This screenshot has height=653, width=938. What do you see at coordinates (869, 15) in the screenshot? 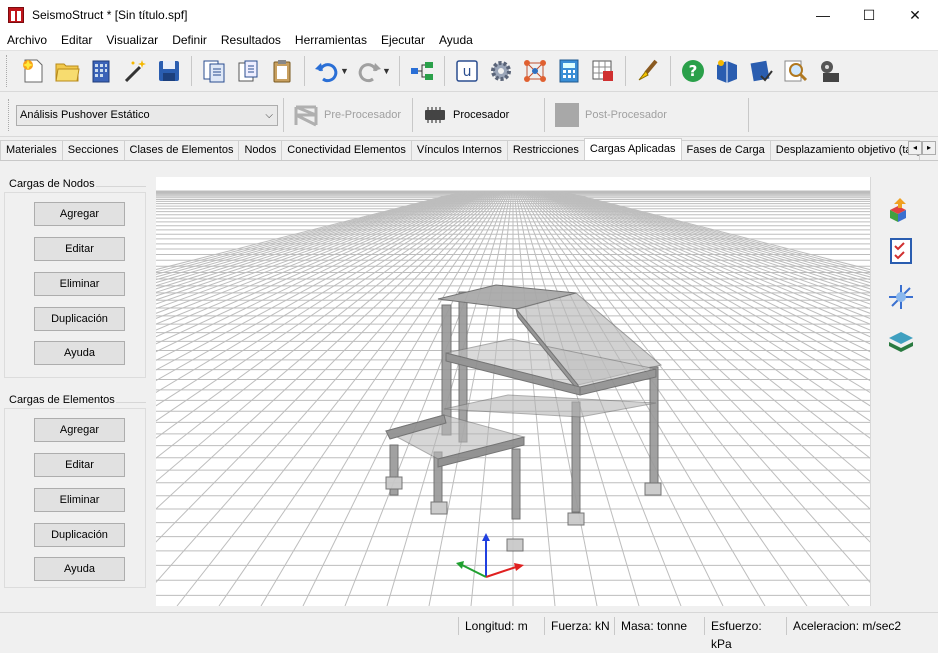
I see `maximize-button: ☐` at bounding box center [869, 15].